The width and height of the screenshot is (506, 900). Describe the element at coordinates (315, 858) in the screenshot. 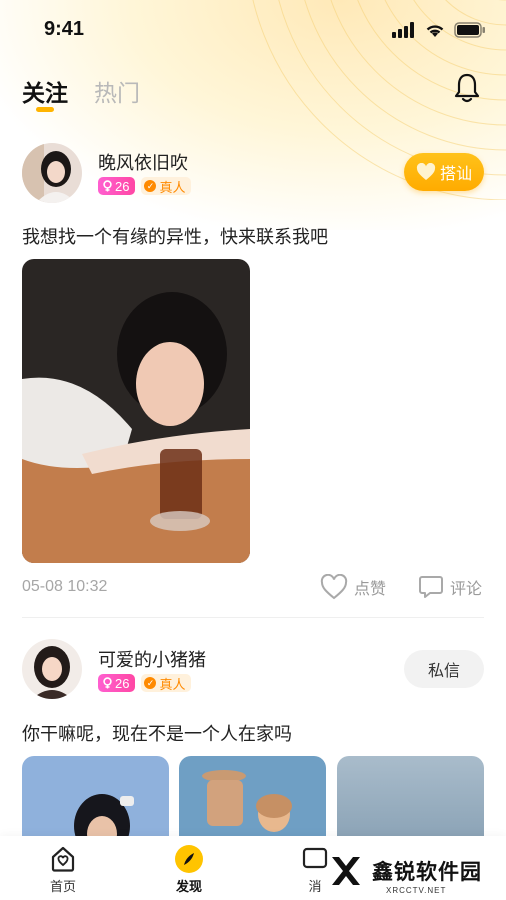

I see `message-icon` at that location.